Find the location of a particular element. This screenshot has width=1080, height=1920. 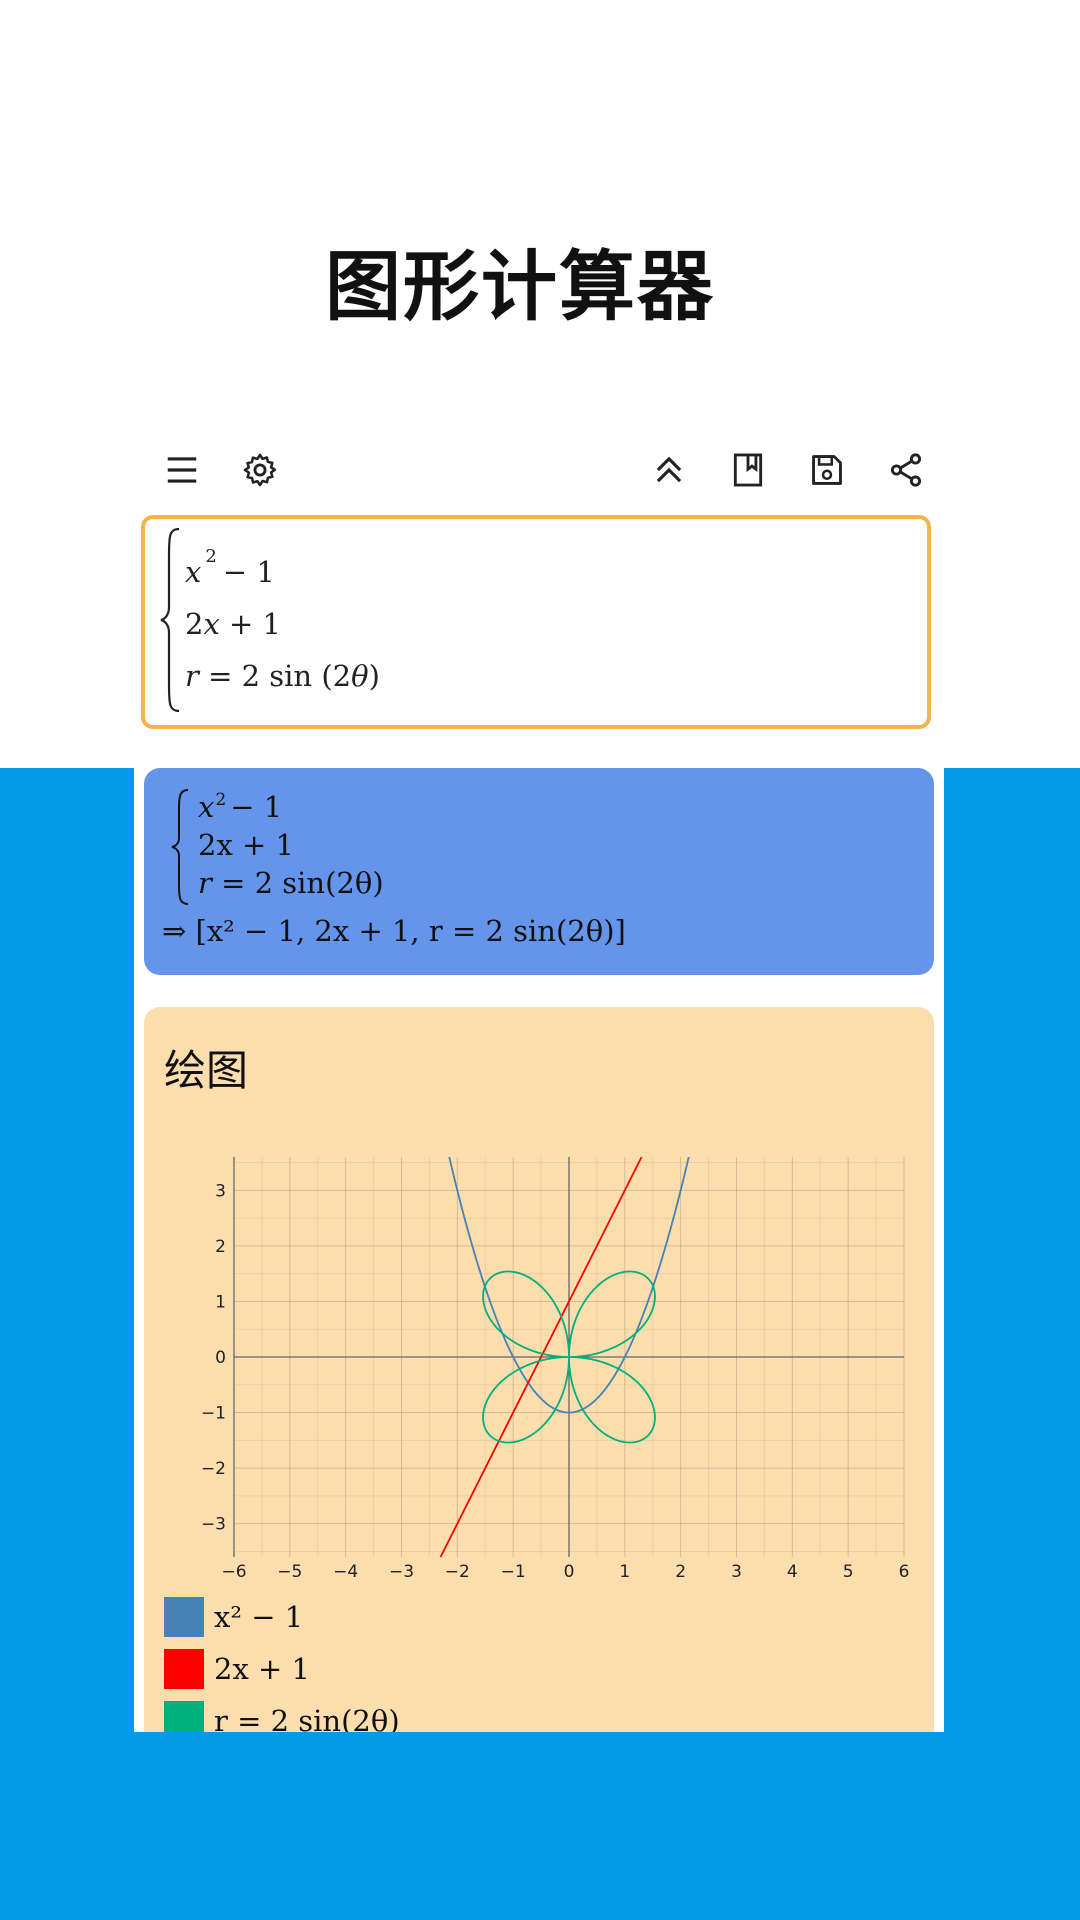

promo-title: 图形计算器 is located at coordinates (520, 286).